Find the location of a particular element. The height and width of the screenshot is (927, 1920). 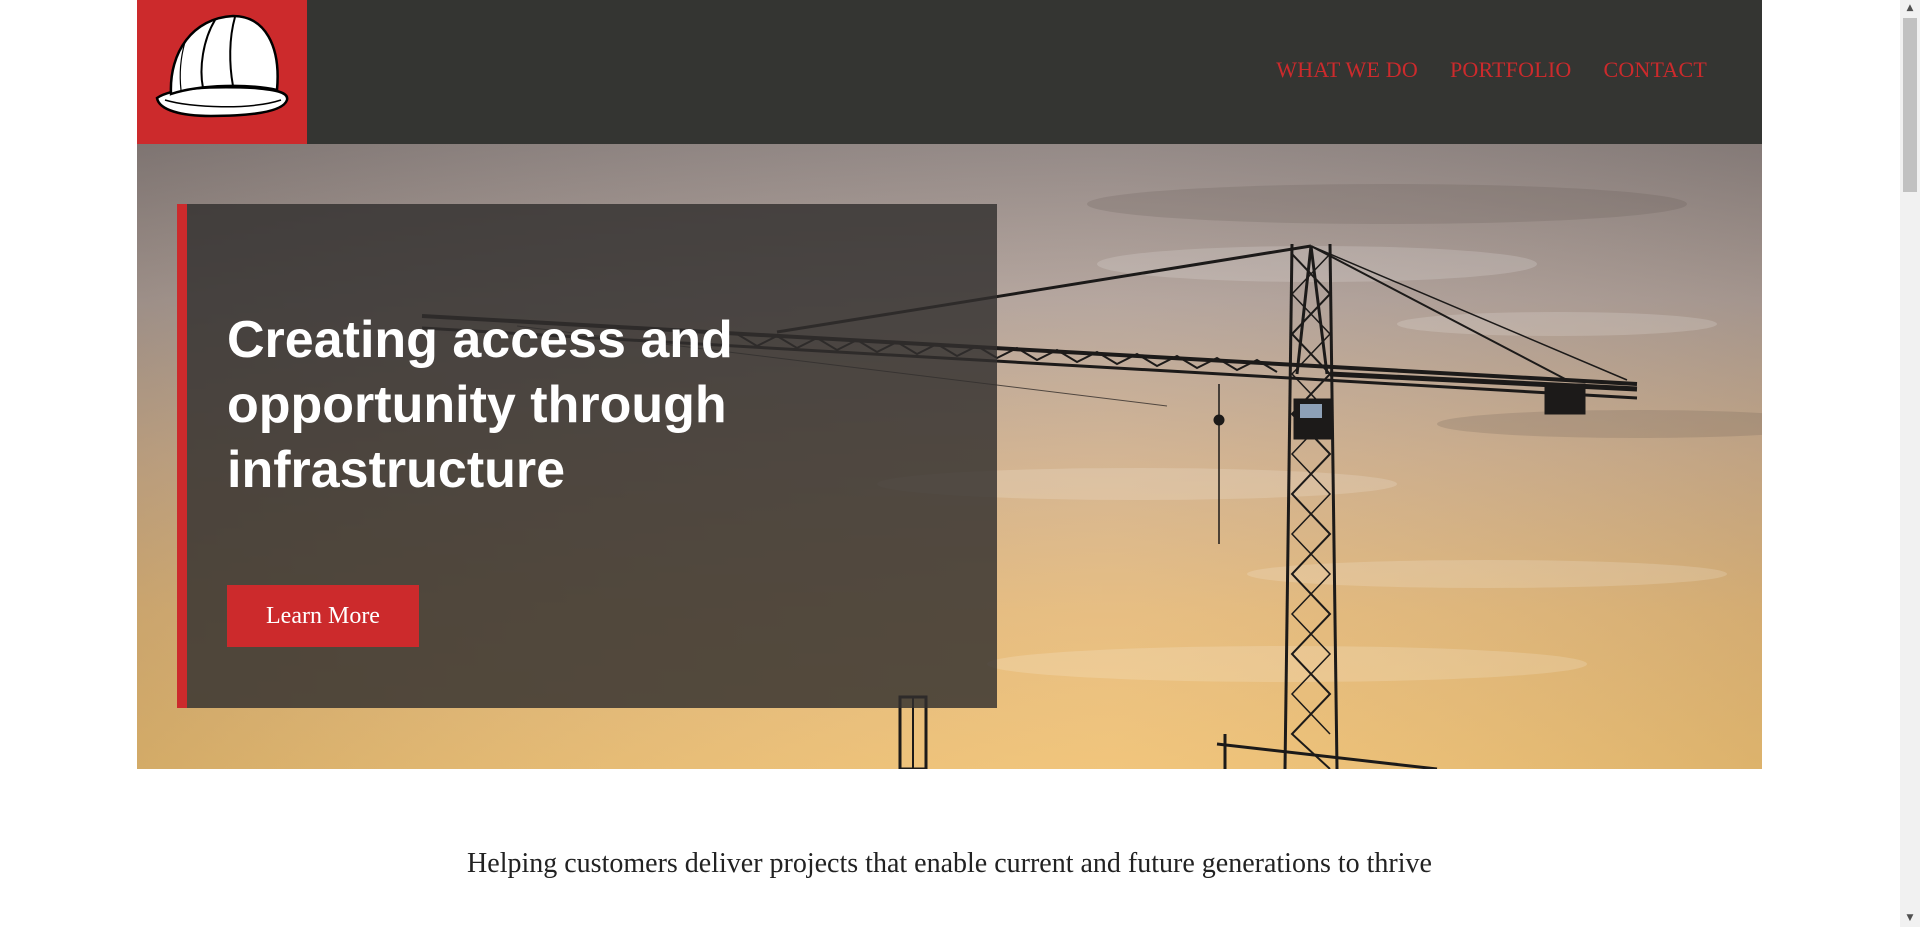

main-nav: WHAT WE DO PORTFOLIO CONTACT is located at coordinates (1491, 70).